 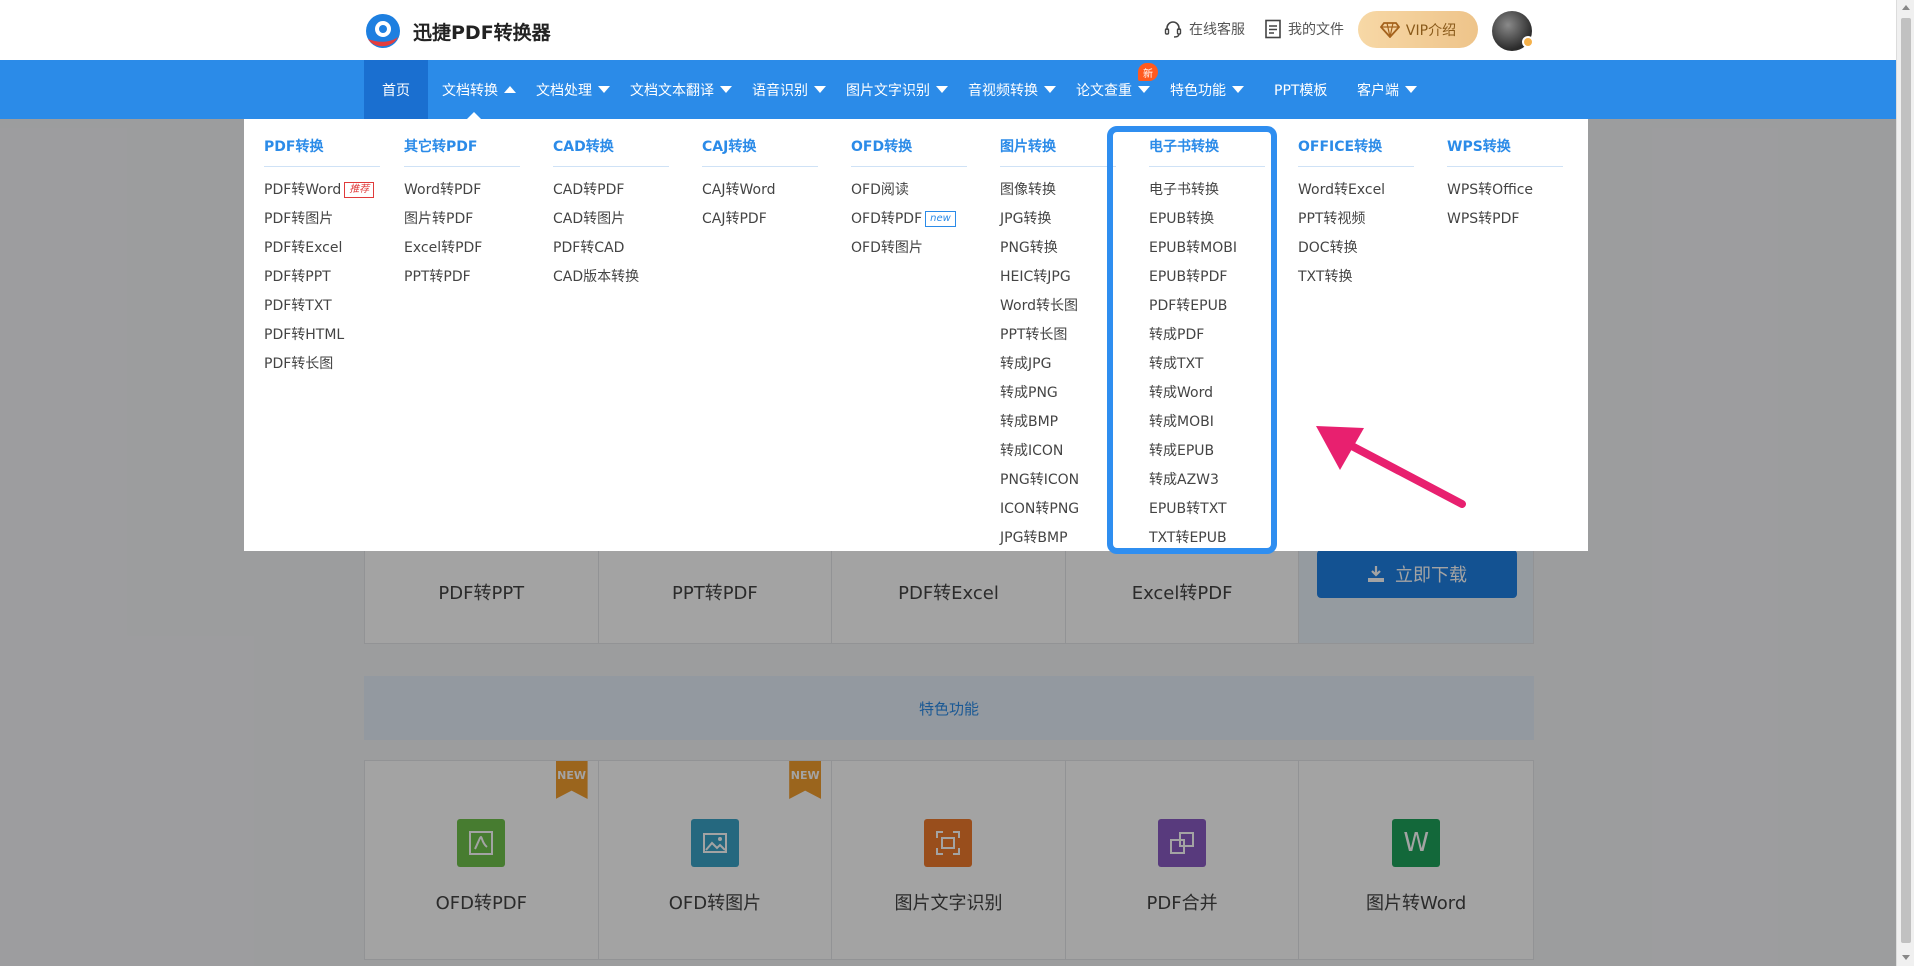 I want to click on column-caj-convert: CAJ转换 CAJ转Word CAJ转PDF, so click(x=760, y=184).